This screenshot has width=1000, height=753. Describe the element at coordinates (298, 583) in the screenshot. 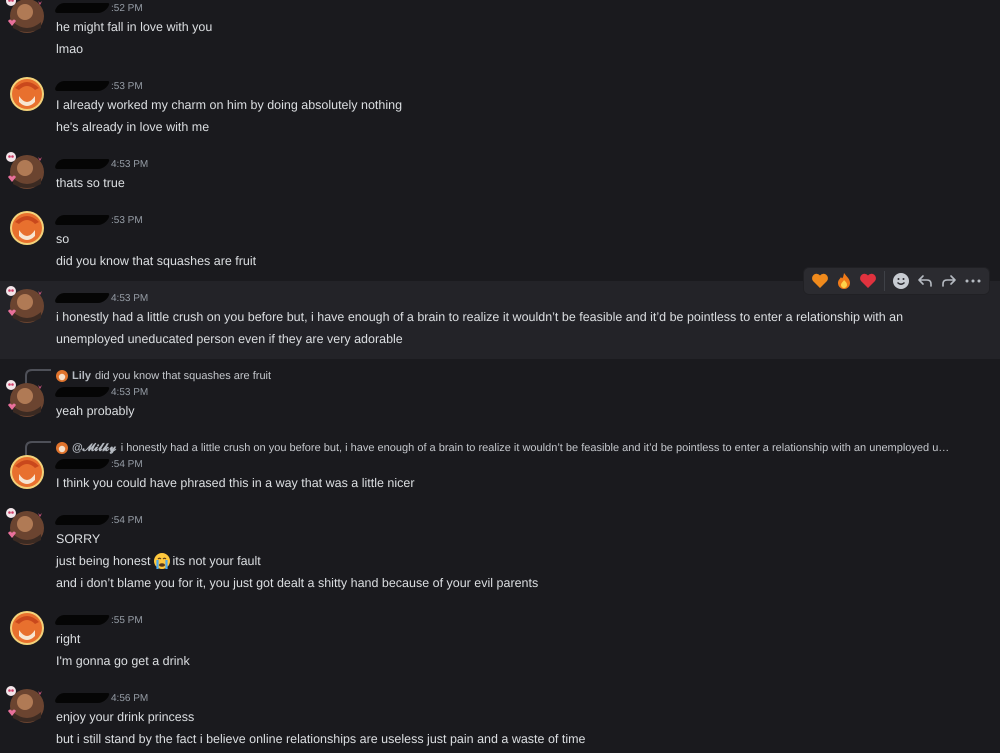

I see `message-text: and i don’t blame you for it, you just got dealt a shitty hand because of your evil parents` at that location.